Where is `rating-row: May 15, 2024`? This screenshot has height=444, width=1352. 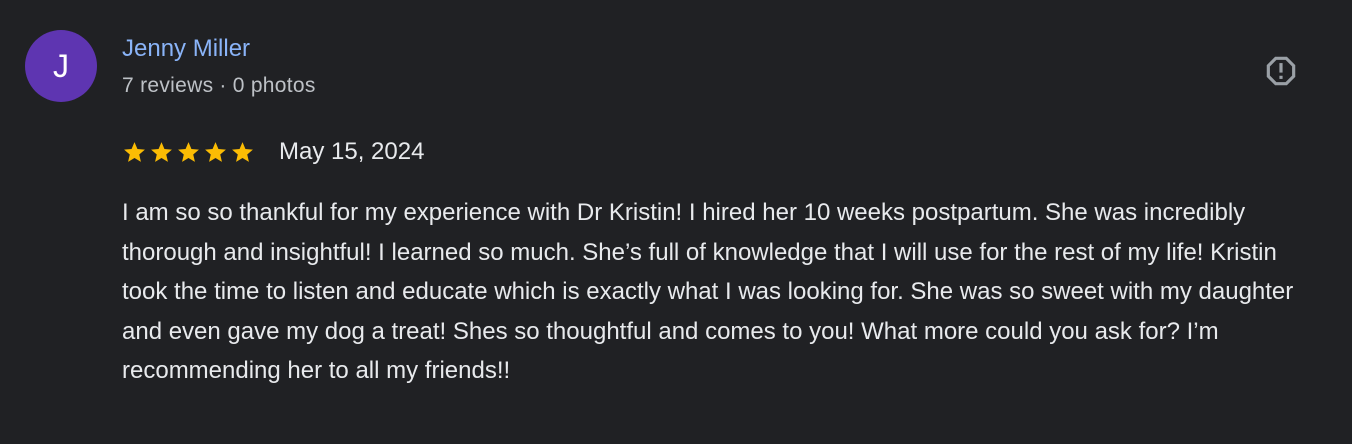
rating-row: May 15, 2024 is located at coordinates (273, 152).